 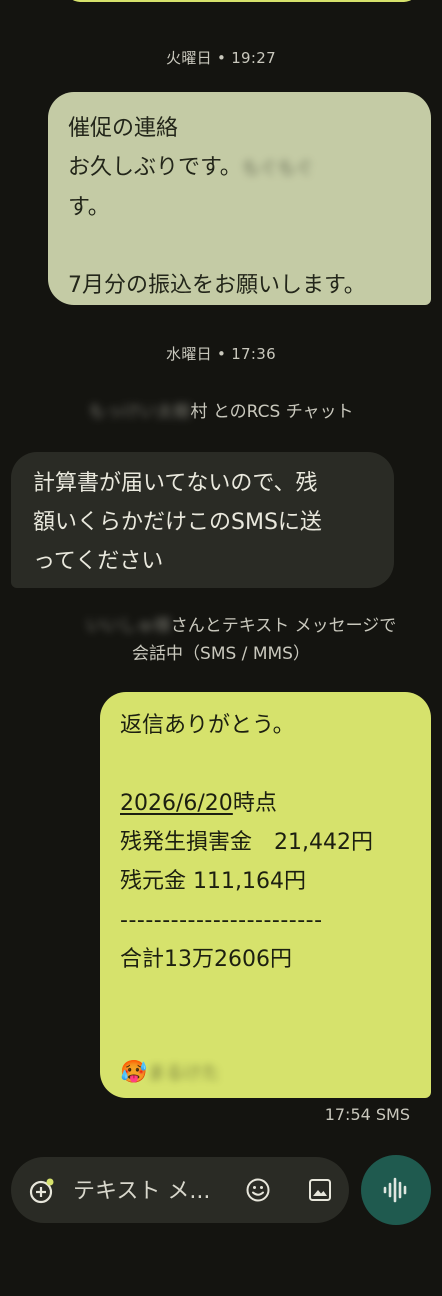 What do you see at coordinates (221, 626) in the screenshot?
I see `sms-notice-line: いいしゅ様さんとテキスト メッセージで` at bounding box center [221, 626].